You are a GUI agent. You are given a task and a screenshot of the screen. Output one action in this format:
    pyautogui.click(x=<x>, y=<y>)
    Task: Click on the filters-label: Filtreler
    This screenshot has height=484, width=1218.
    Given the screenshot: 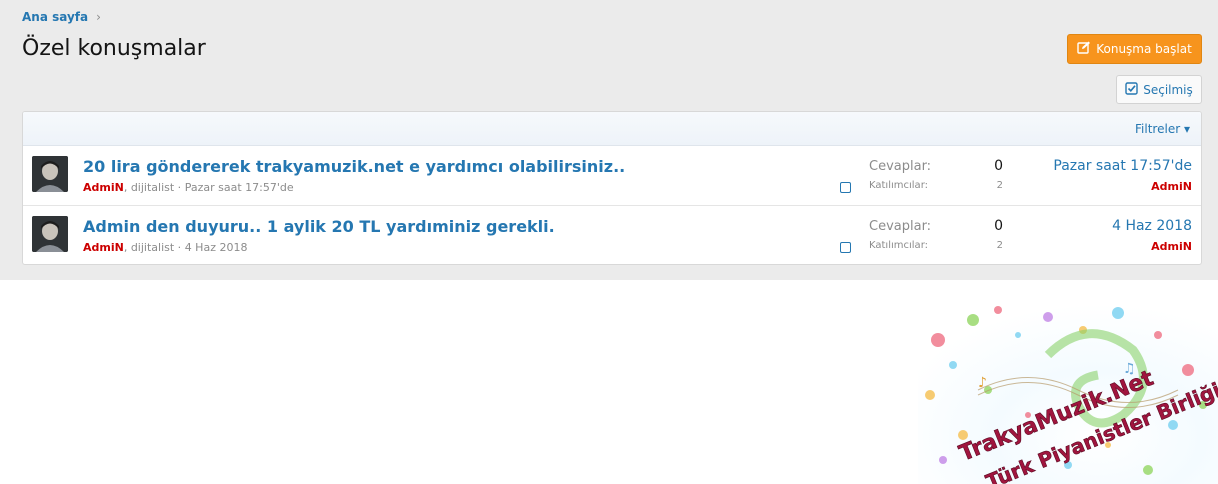 What is the action you would take?
    pyautogui.click(x=1158, y=129)
    